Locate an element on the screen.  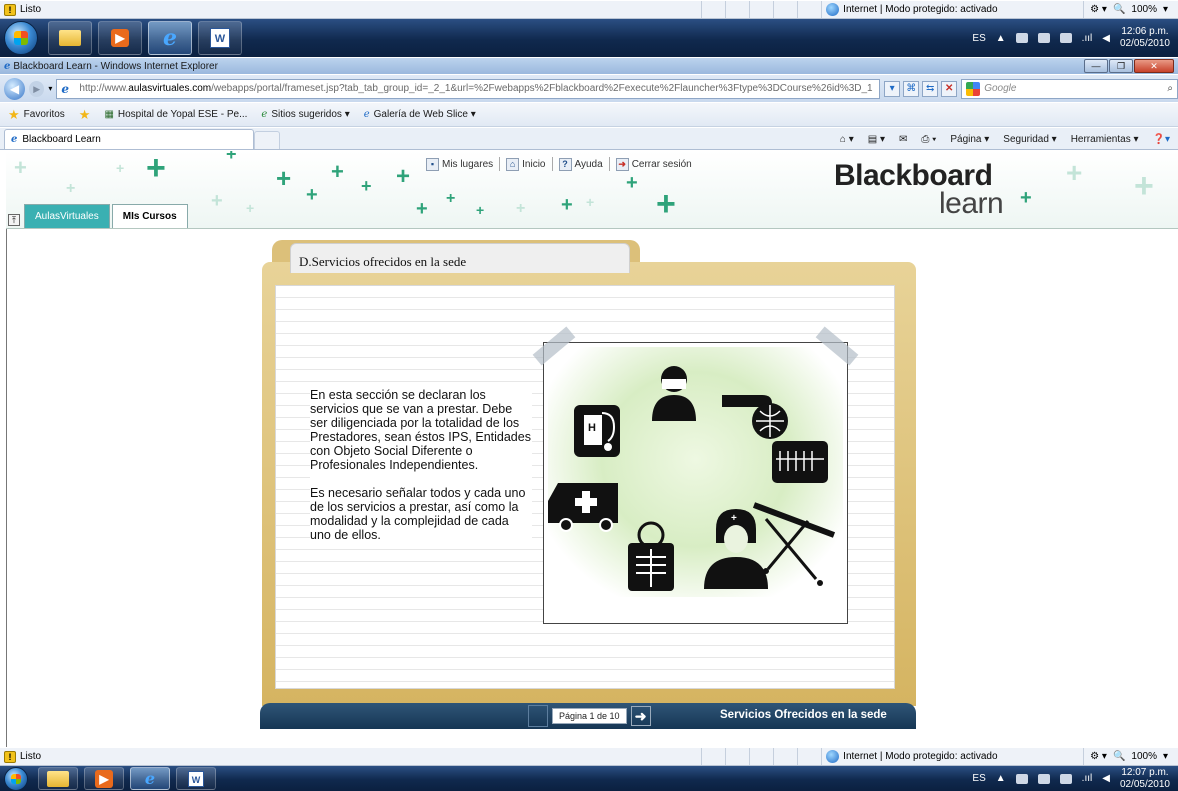
section-title: Servicios Ofrecidos en la sede is located at coordinates (803, 715).